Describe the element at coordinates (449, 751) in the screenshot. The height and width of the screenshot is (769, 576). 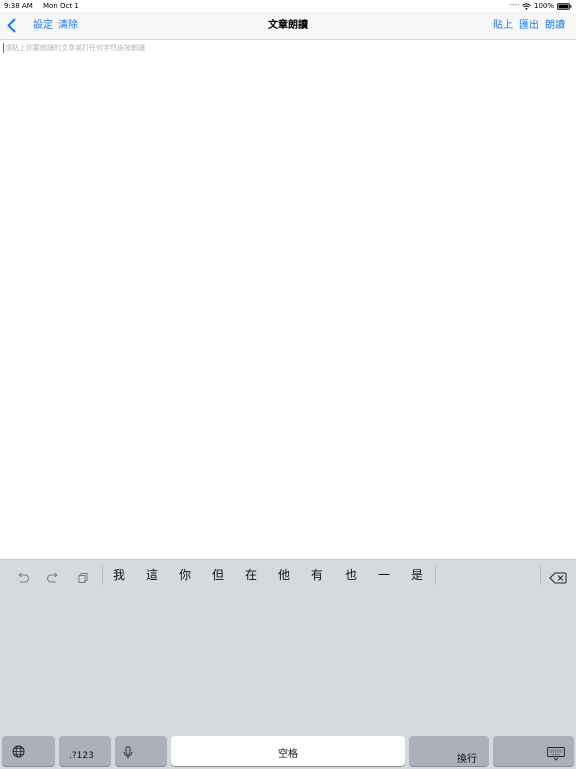
I see `return-key: 換行` at that location.